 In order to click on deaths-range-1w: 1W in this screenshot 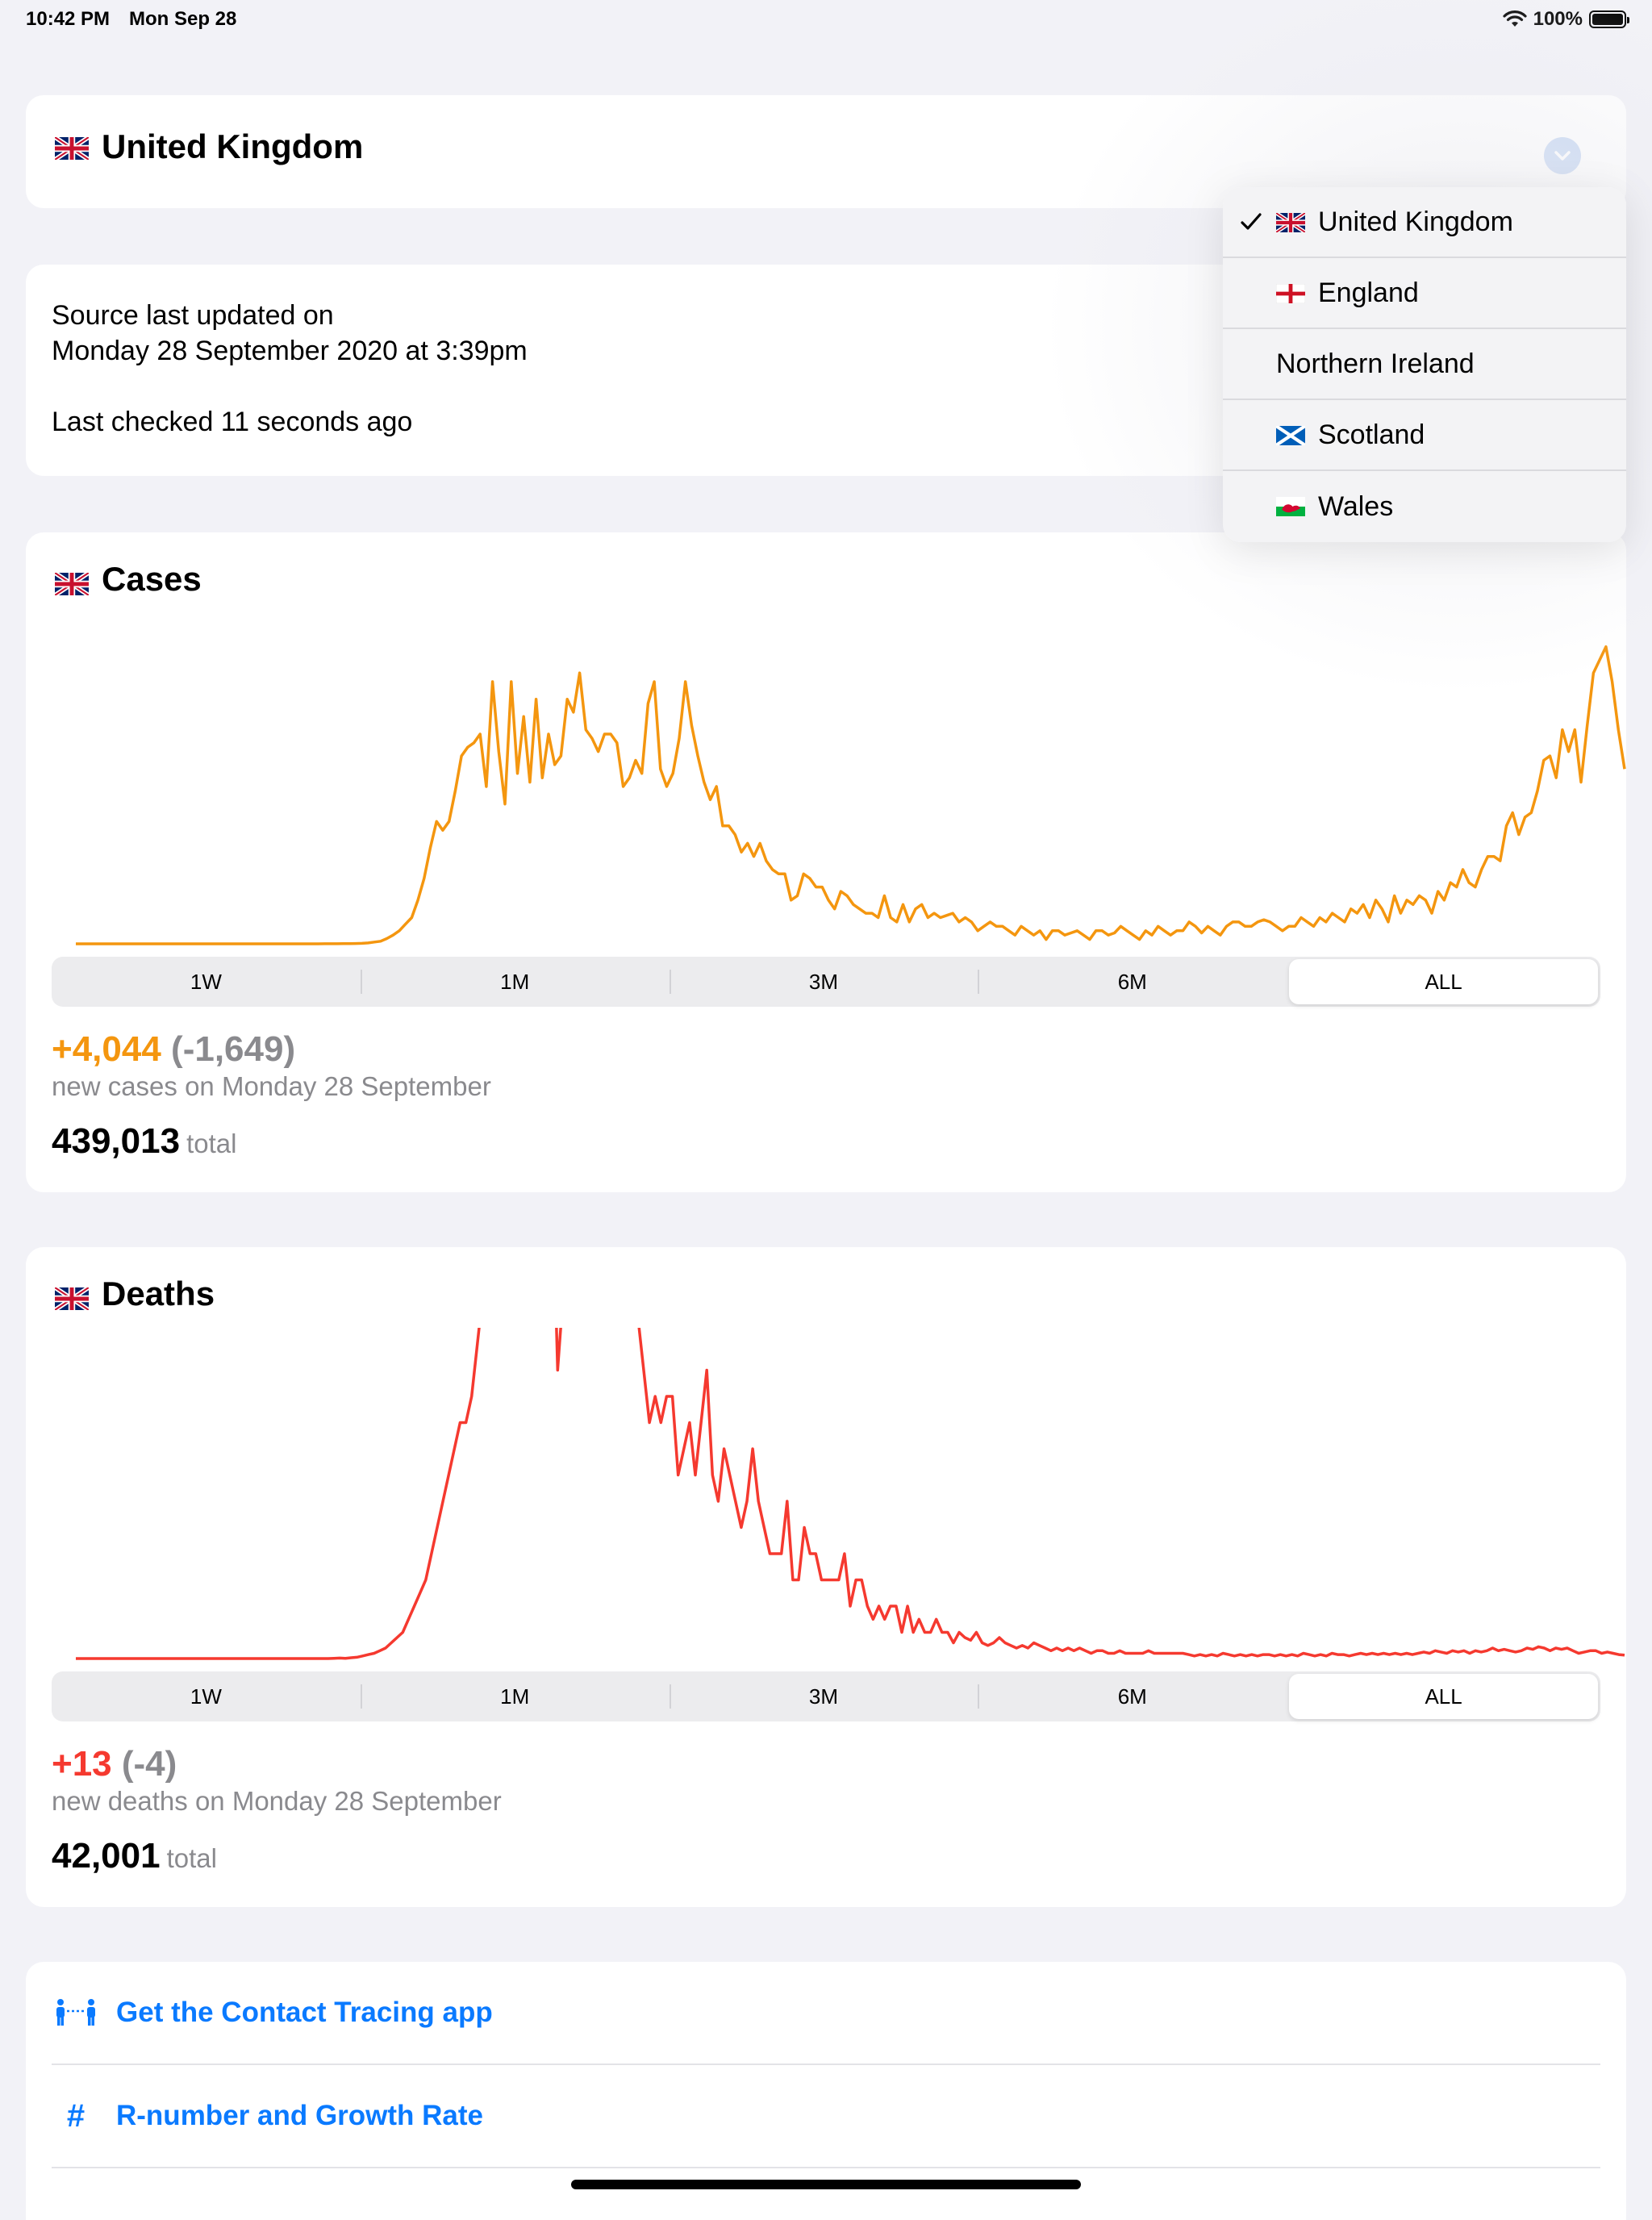, I will do `click(206, 1696)`.